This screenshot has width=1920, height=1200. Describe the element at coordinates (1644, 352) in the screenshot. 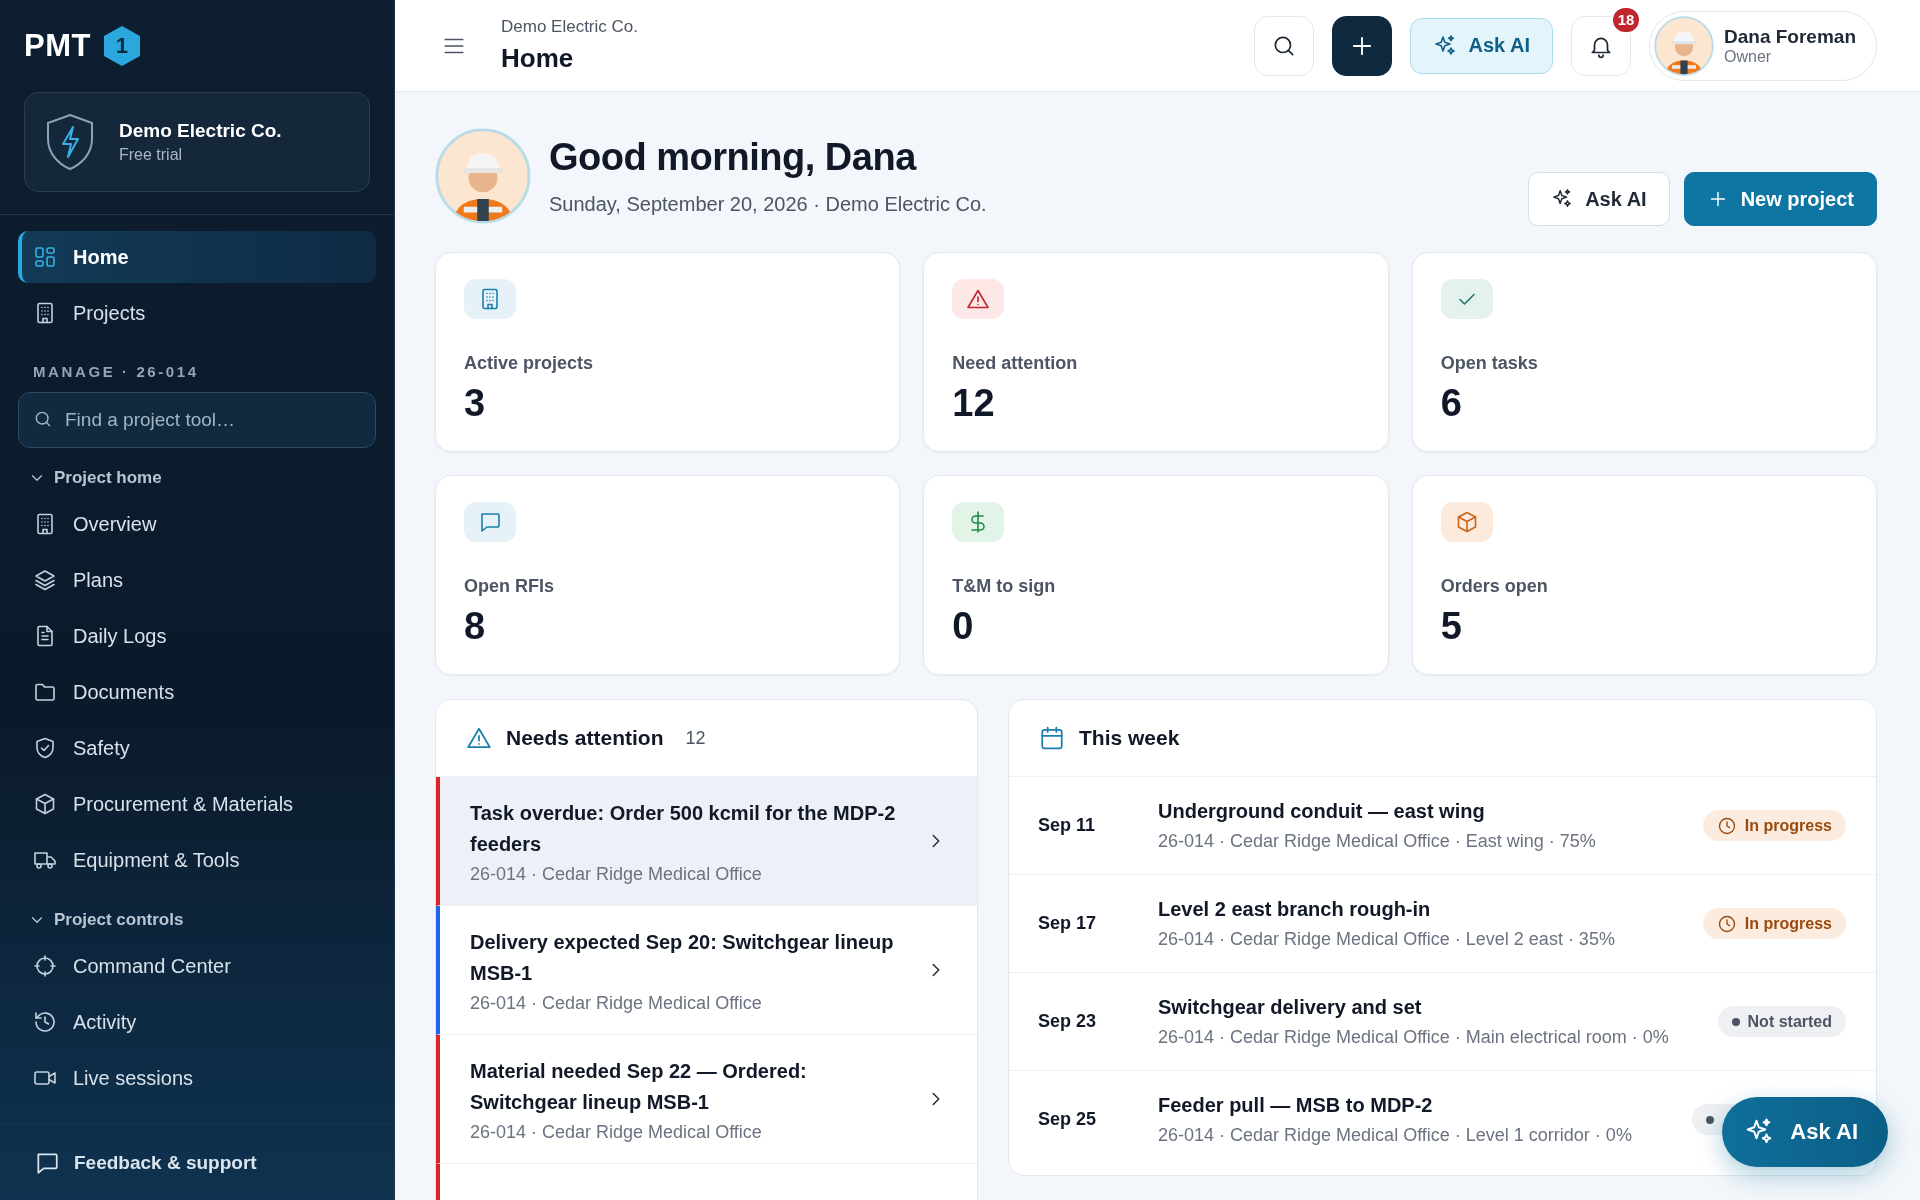

I see `stat-card: Open tasks 6` at that location.